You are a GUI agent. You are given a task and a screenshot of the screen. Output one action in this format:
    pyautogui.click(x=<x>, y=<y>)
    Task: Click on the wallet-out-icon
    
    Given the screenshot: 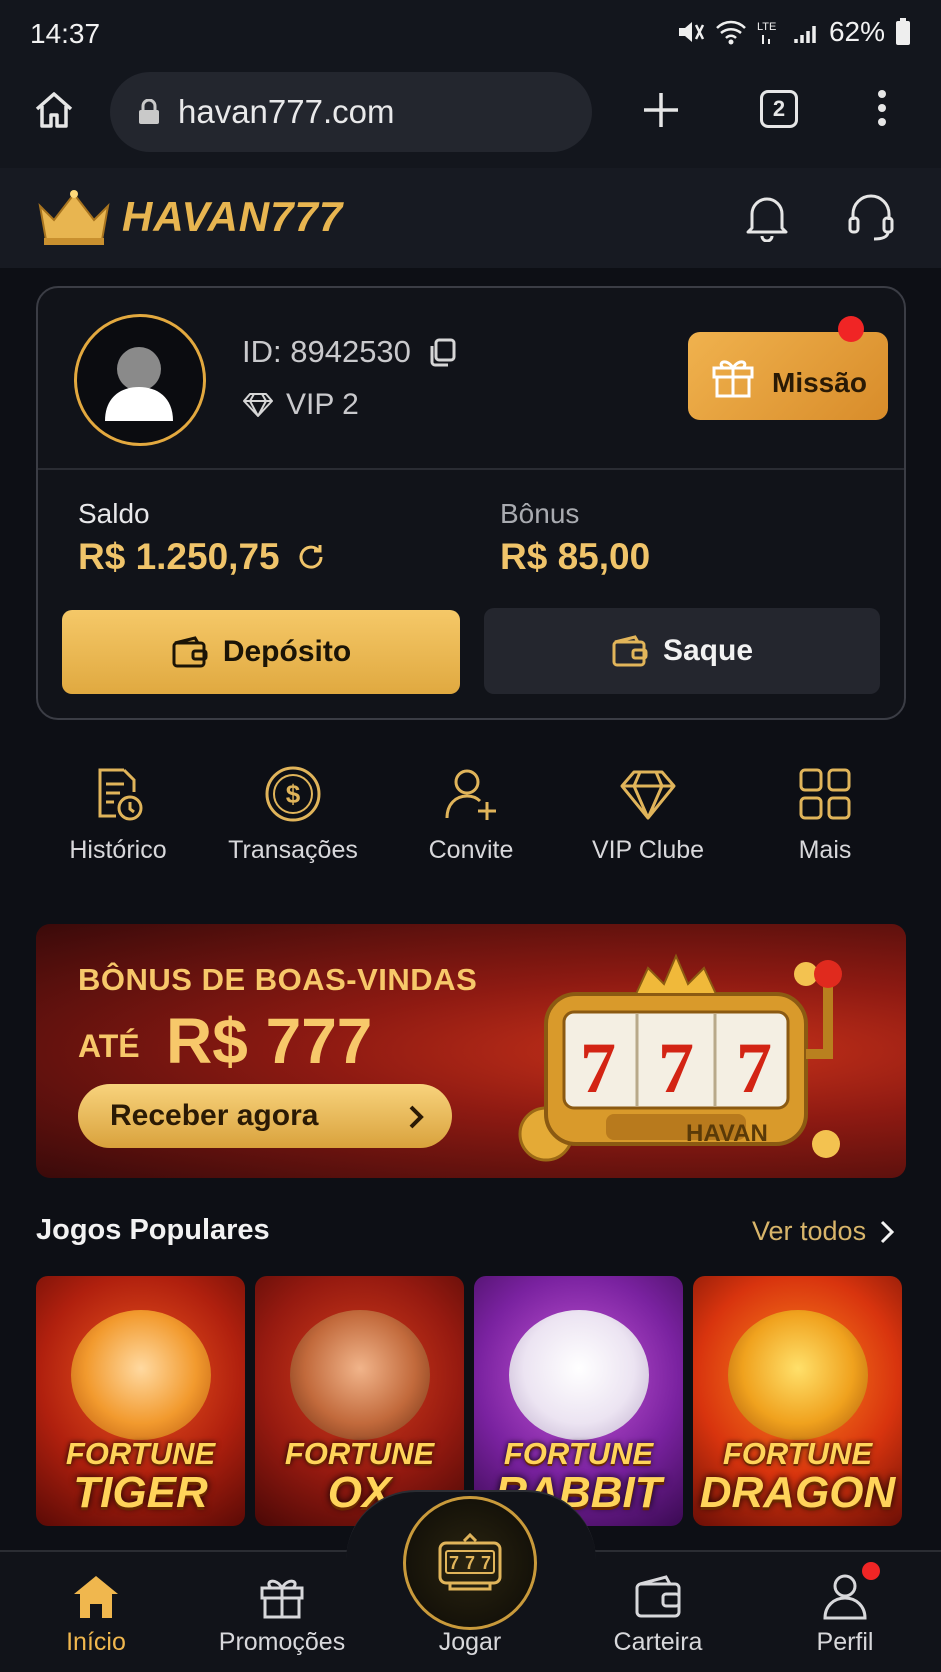 What is the action you would take?
    pyautogui.click(x=630, y=651)
    